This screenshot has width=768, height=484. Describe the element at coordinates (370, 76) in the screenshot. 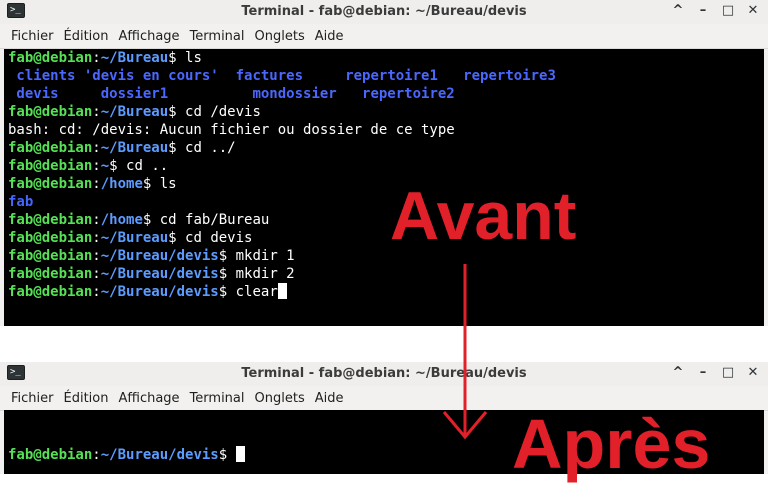

I see `directory-name: repertoire1` at that location.